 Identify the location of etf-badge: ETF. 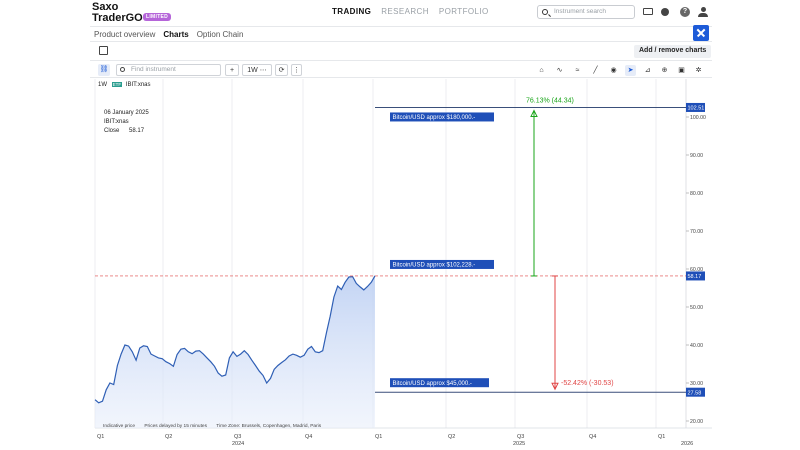
(117, 84).